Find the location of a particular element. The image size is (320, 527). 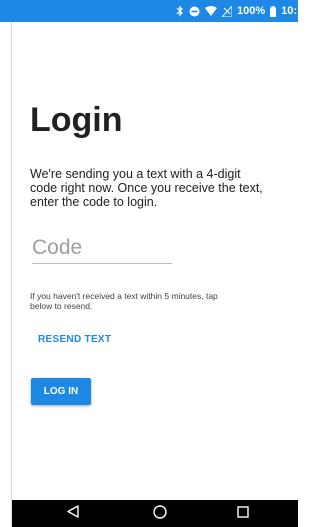

wifi-icon is located at coordinates (211, 11).